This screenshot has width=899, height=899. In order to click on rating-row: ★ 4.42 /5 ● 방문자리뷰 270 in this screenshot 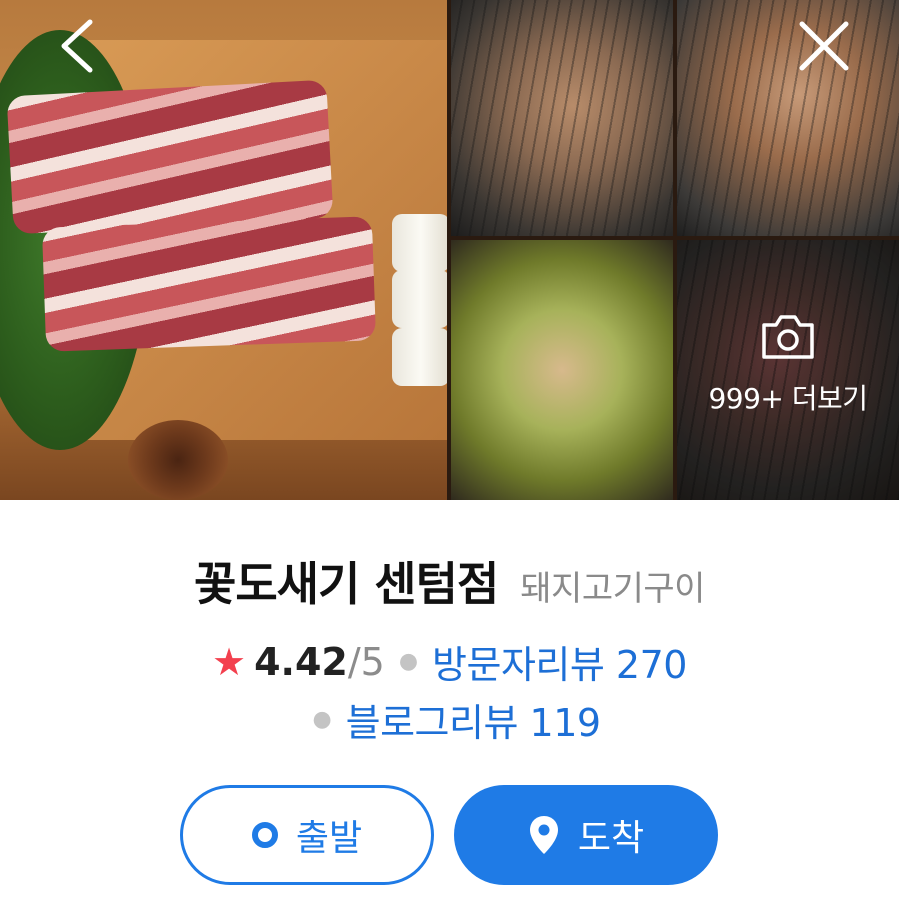, I will do `click(449, 661)`.